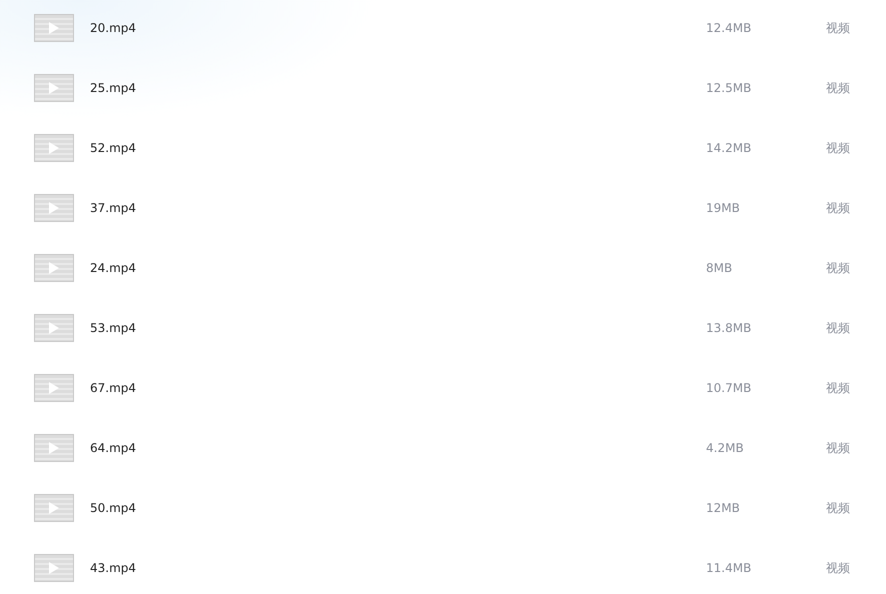 This screenshot has width=886, height=594. I want to click on file-name: 52.mp4, so click(398, 148).